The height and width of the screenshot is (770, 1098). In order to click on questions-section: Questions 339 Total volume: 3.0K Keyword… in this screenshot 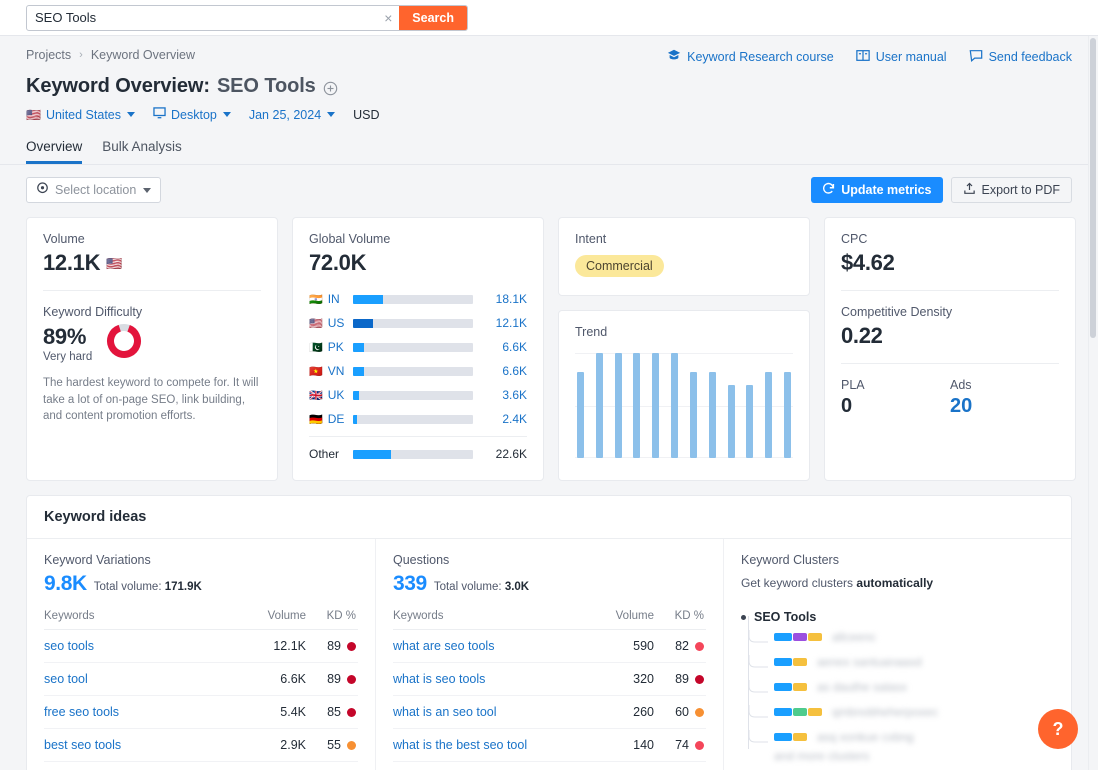, I will do `click(549, 654)`.